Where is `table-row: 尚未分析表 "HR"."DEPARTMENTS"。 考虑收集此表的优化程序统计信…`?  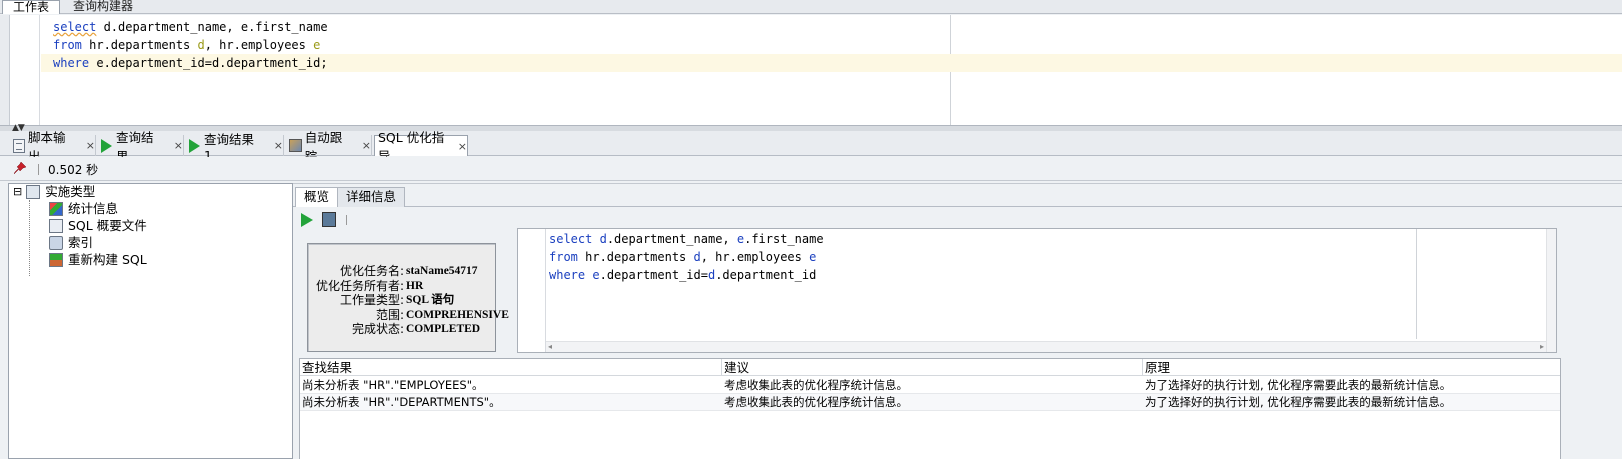
table-row: 尚未分析表 "HR"."DEPARTMENTS"。 考虑收集此表的优化程序统计信… is located at coordinates (930, 402).